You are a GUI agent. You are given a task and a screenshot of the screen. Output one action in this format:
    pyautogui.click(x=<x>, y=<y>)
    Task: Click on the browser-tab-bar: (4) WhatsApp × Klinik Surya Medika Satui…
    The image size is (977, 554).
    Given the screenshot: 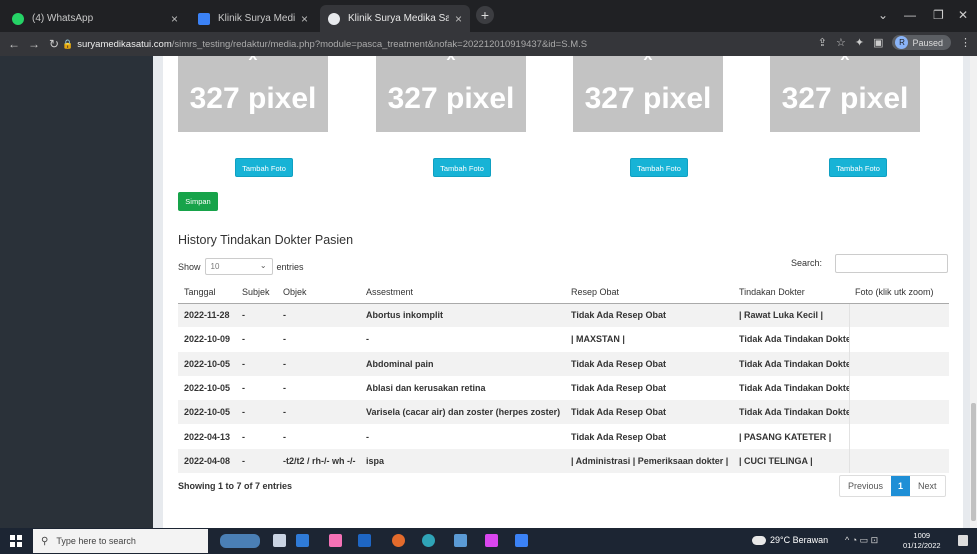 What is the action you would take?
    pyautogui.click(x=488, y=16)
    